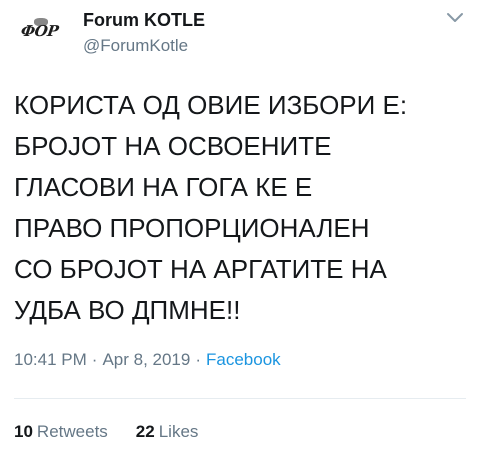 The image size is (480, 470). What do you see at coordinates (178, 431) in the screenshot?
I see `likes-label: Likes` at bounding box center [178, 431].